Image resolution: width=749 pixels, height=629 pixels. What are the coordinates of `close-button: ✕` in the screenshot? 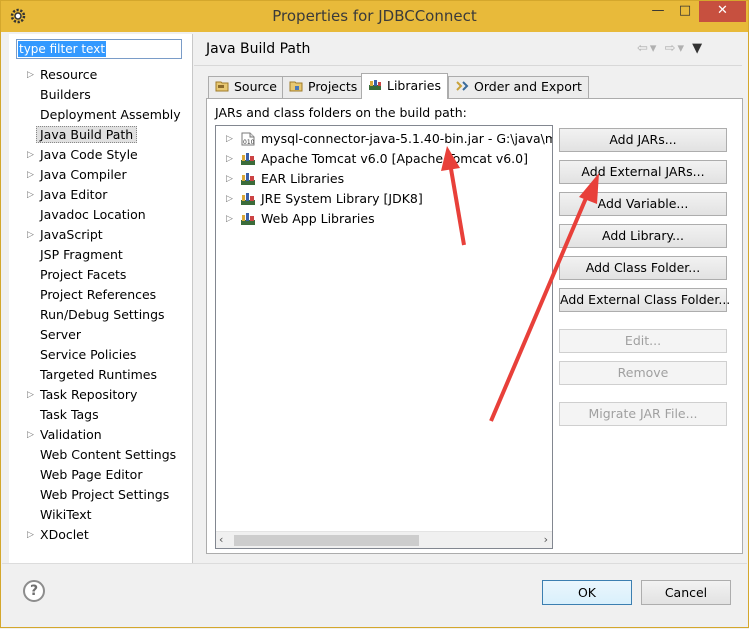 It's located at (722, 11).